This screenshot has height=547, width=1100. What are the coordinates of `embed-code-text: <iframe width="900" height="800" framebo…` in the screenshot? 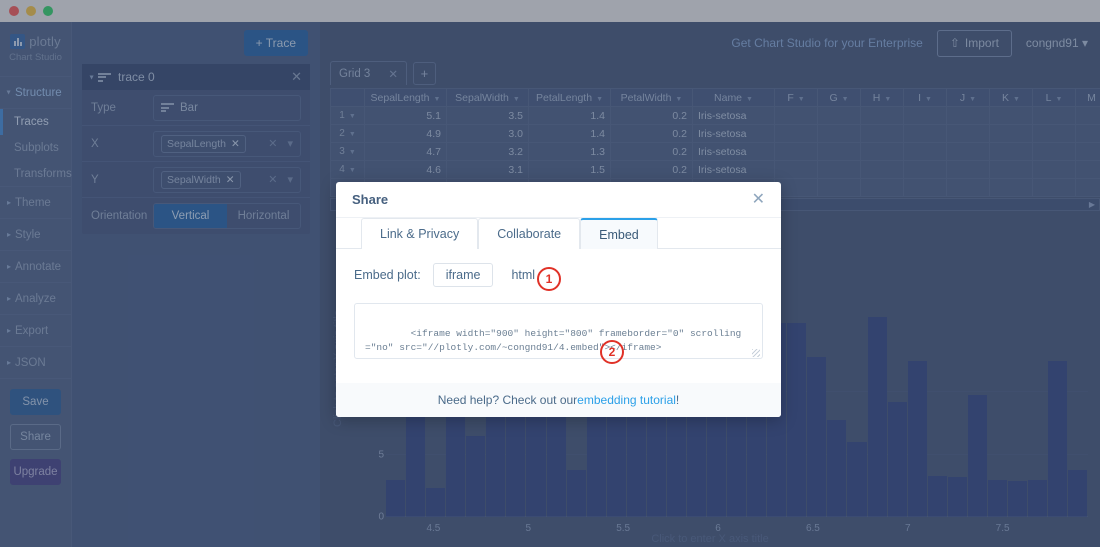 It's located at (553, 340).